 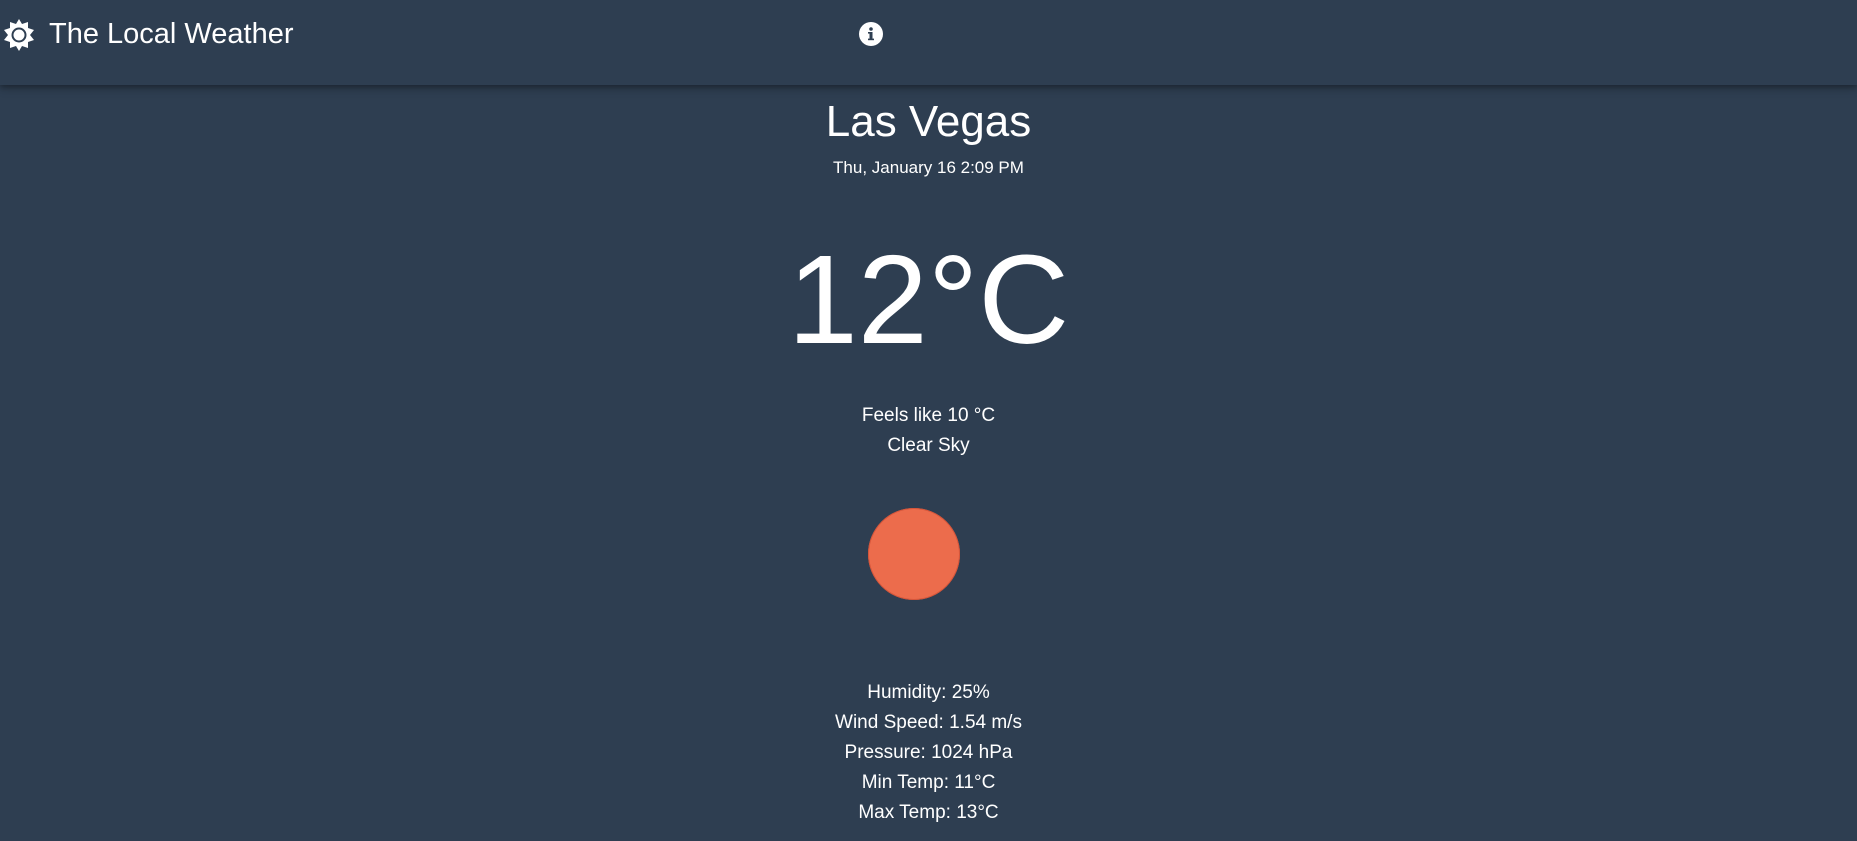 I want to click on weather-description: Clear Sky, so click(x=928, y=445).